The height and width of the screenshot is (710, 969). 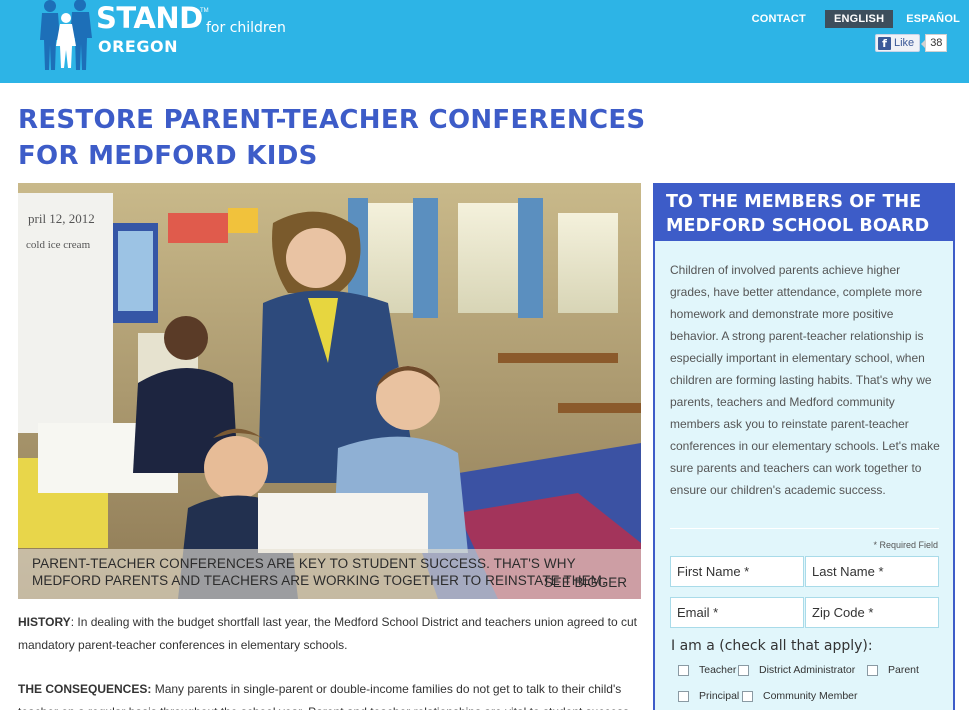 I want to click on parent-checkbox-box, so click(x=872, y=670).